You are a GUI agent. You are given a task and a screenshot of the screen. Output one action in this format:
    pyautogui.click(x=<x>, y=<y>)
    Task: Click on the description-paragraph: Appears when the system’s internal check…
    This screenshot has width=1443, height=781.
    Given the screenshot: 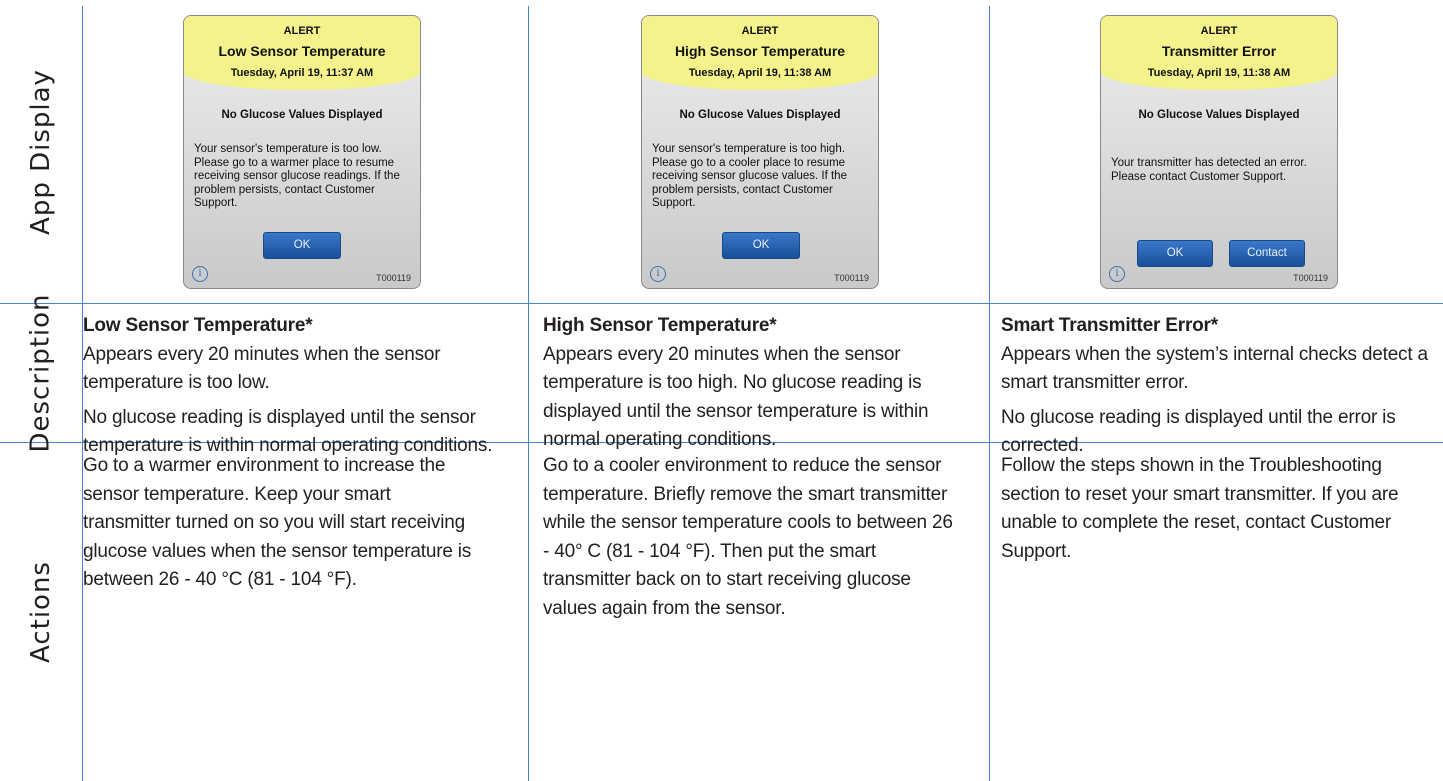 What is the action you would take?
    pyautogui.click(x=1214, y=368)
    